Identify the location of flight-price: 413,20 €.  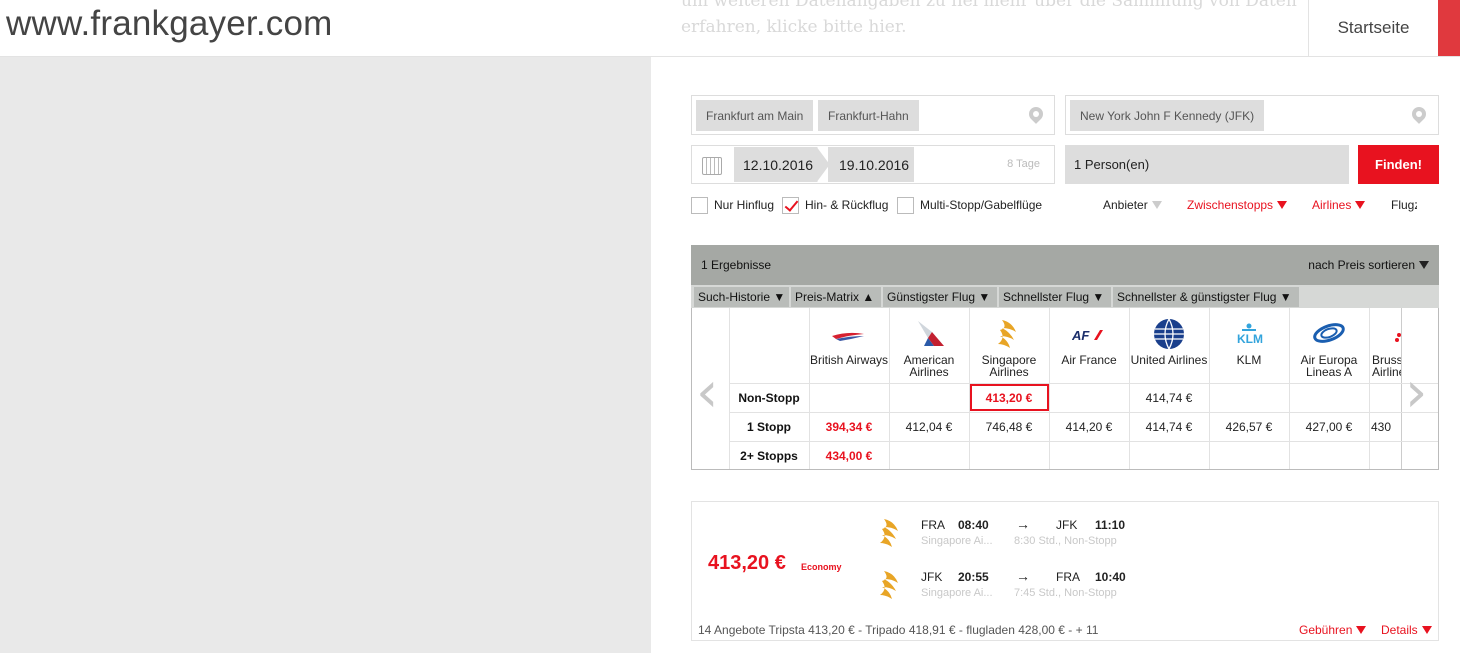
(747, 563).